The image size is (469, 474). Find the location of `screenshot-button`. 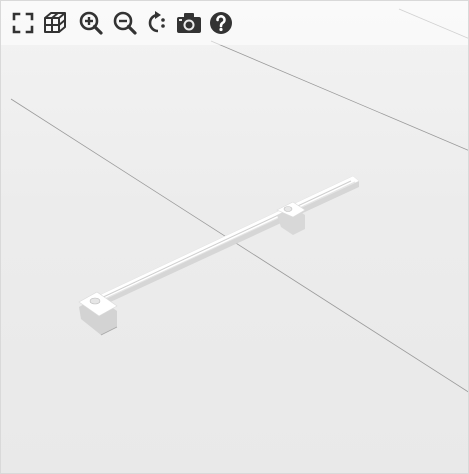

screenshot-button is located at coordinates (189, 23).